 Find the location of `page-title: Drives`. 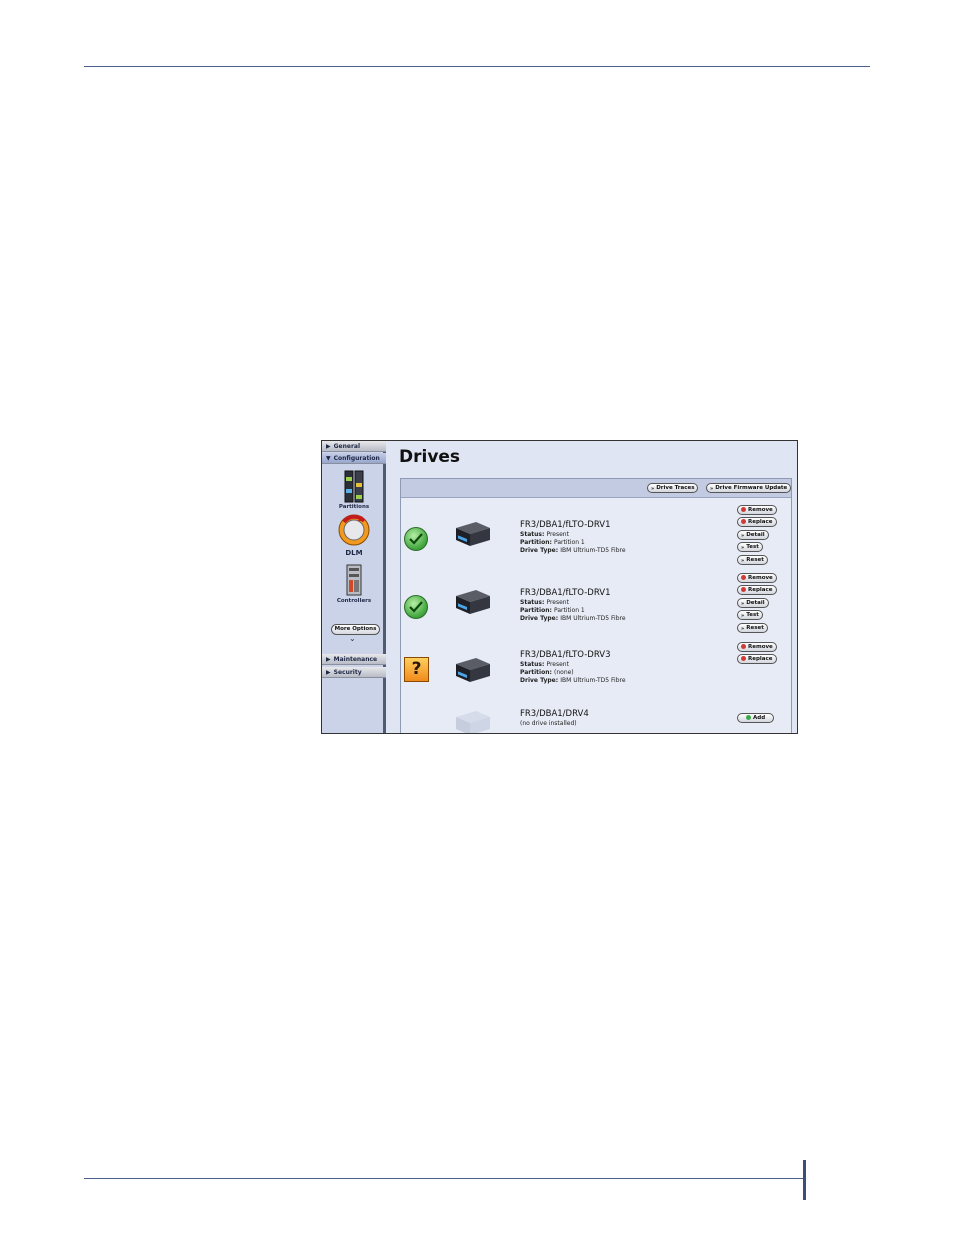

page-title: Drives is located at coordinates (430, 457).